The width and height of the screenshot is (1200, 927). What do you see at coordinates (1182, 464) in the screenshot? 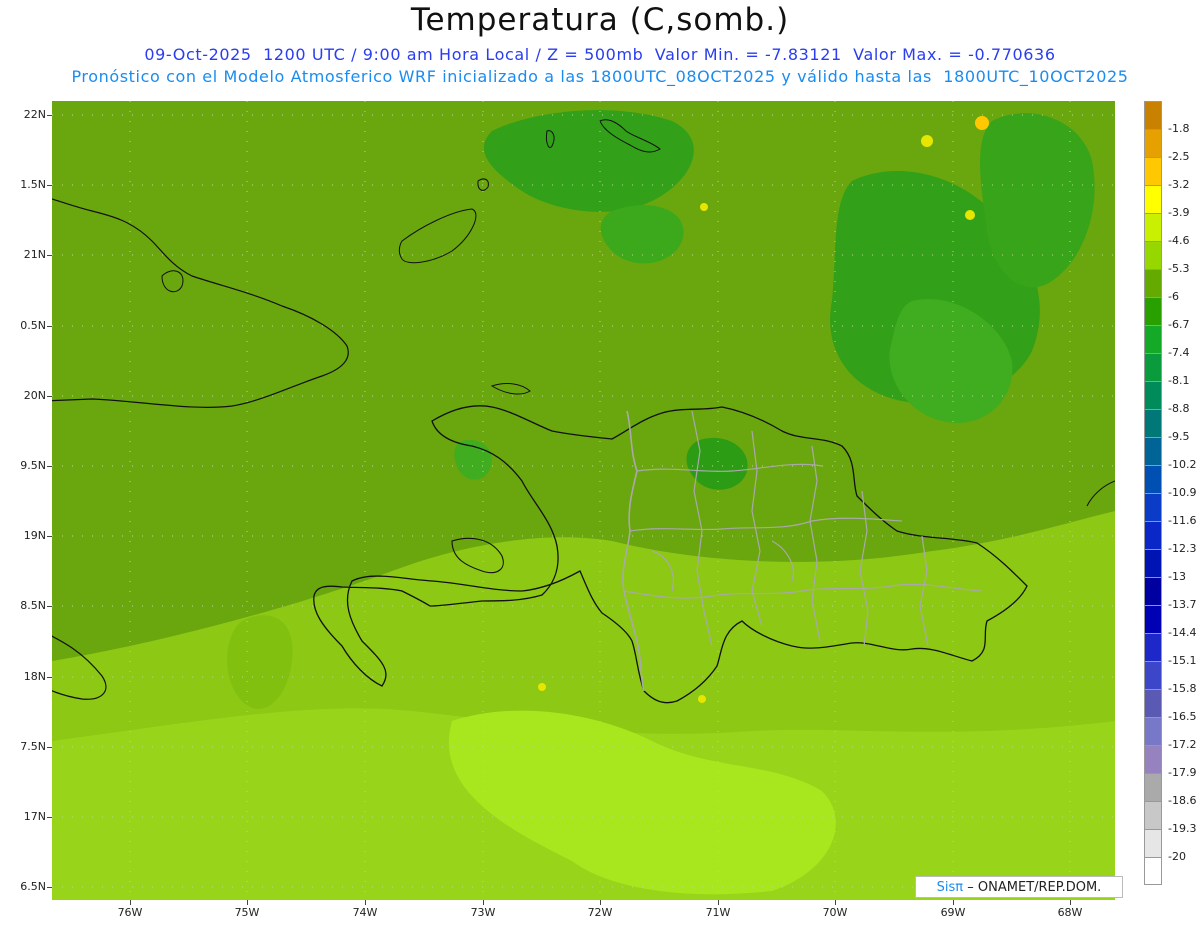
I see `colorbar-label: -10.2` at bounding box center [1182, 464].